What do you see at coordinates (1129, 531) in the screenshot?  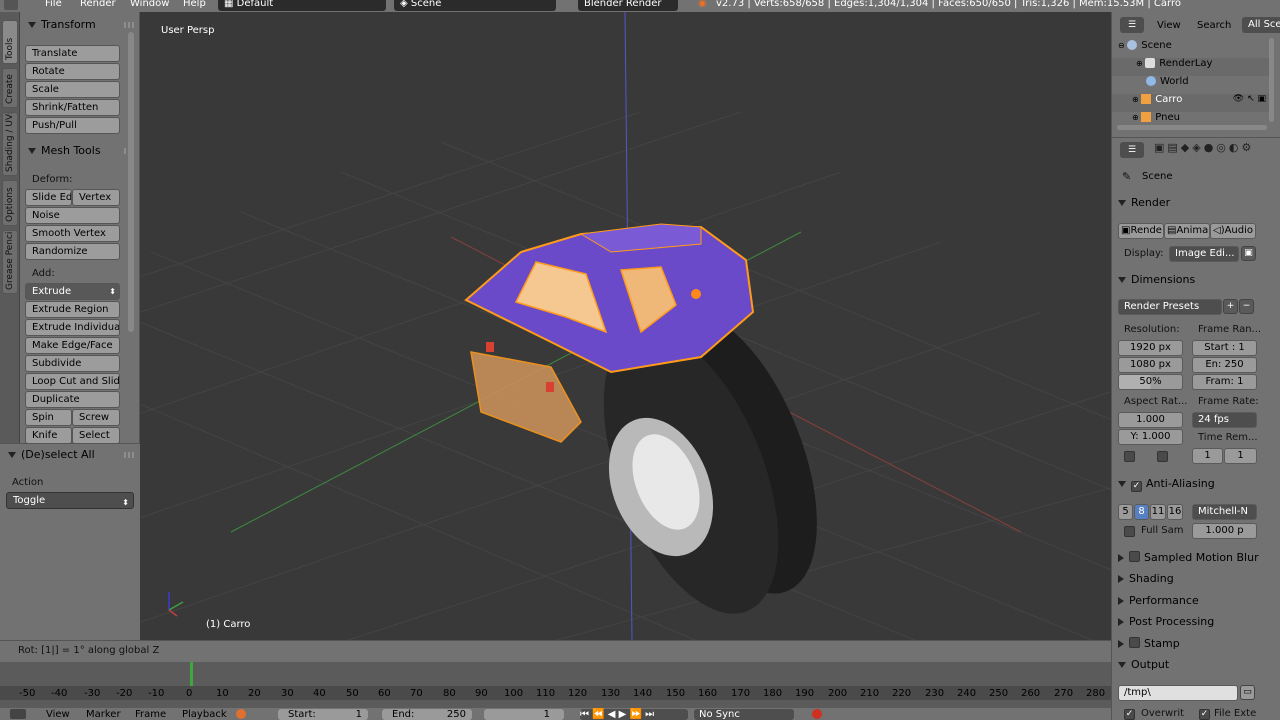 I see `full-sample-checkbox` at bounding box center [1129, 531].